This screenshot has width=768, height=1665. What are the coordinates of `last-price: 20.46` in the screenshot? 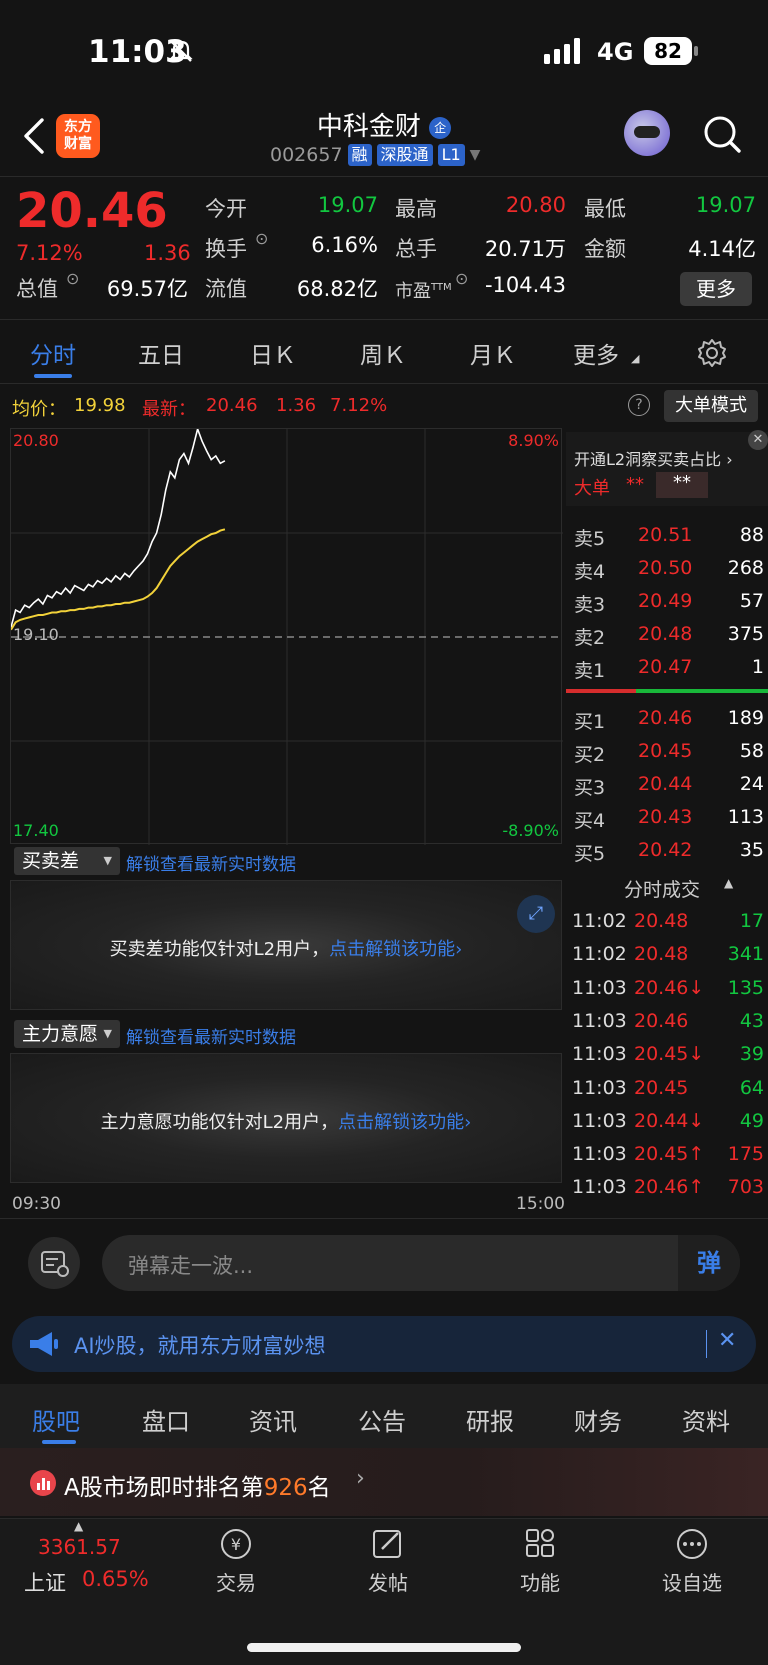 It's located at (92, 211).